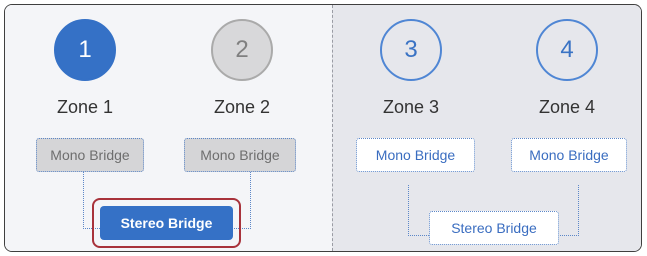 This screenshot has height=256, width=647. I want to click on stereo-bridge-zones-1-2-button: Stereo Bridge, so click(166, 223).